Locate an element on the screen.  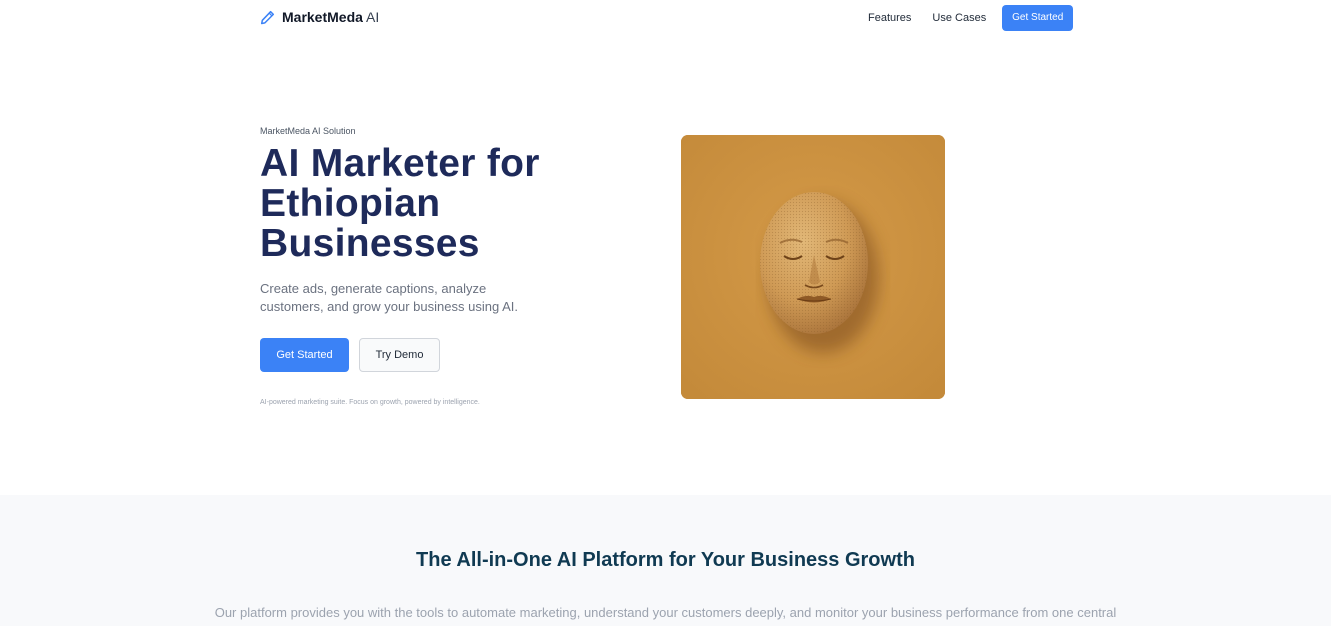
brand-name-bold: MarketMeda is located at coordinates (322, 17).